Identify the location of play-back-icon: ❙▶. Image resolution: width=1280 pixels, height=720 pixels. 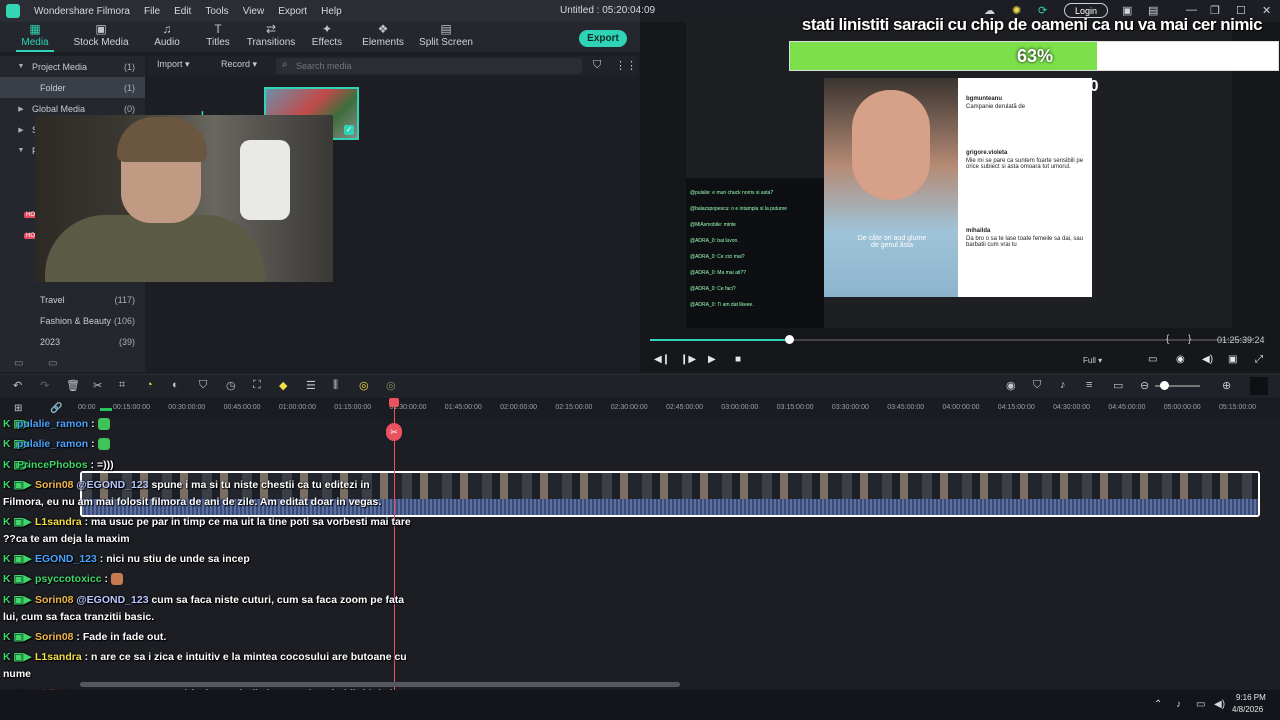
(688, 359).